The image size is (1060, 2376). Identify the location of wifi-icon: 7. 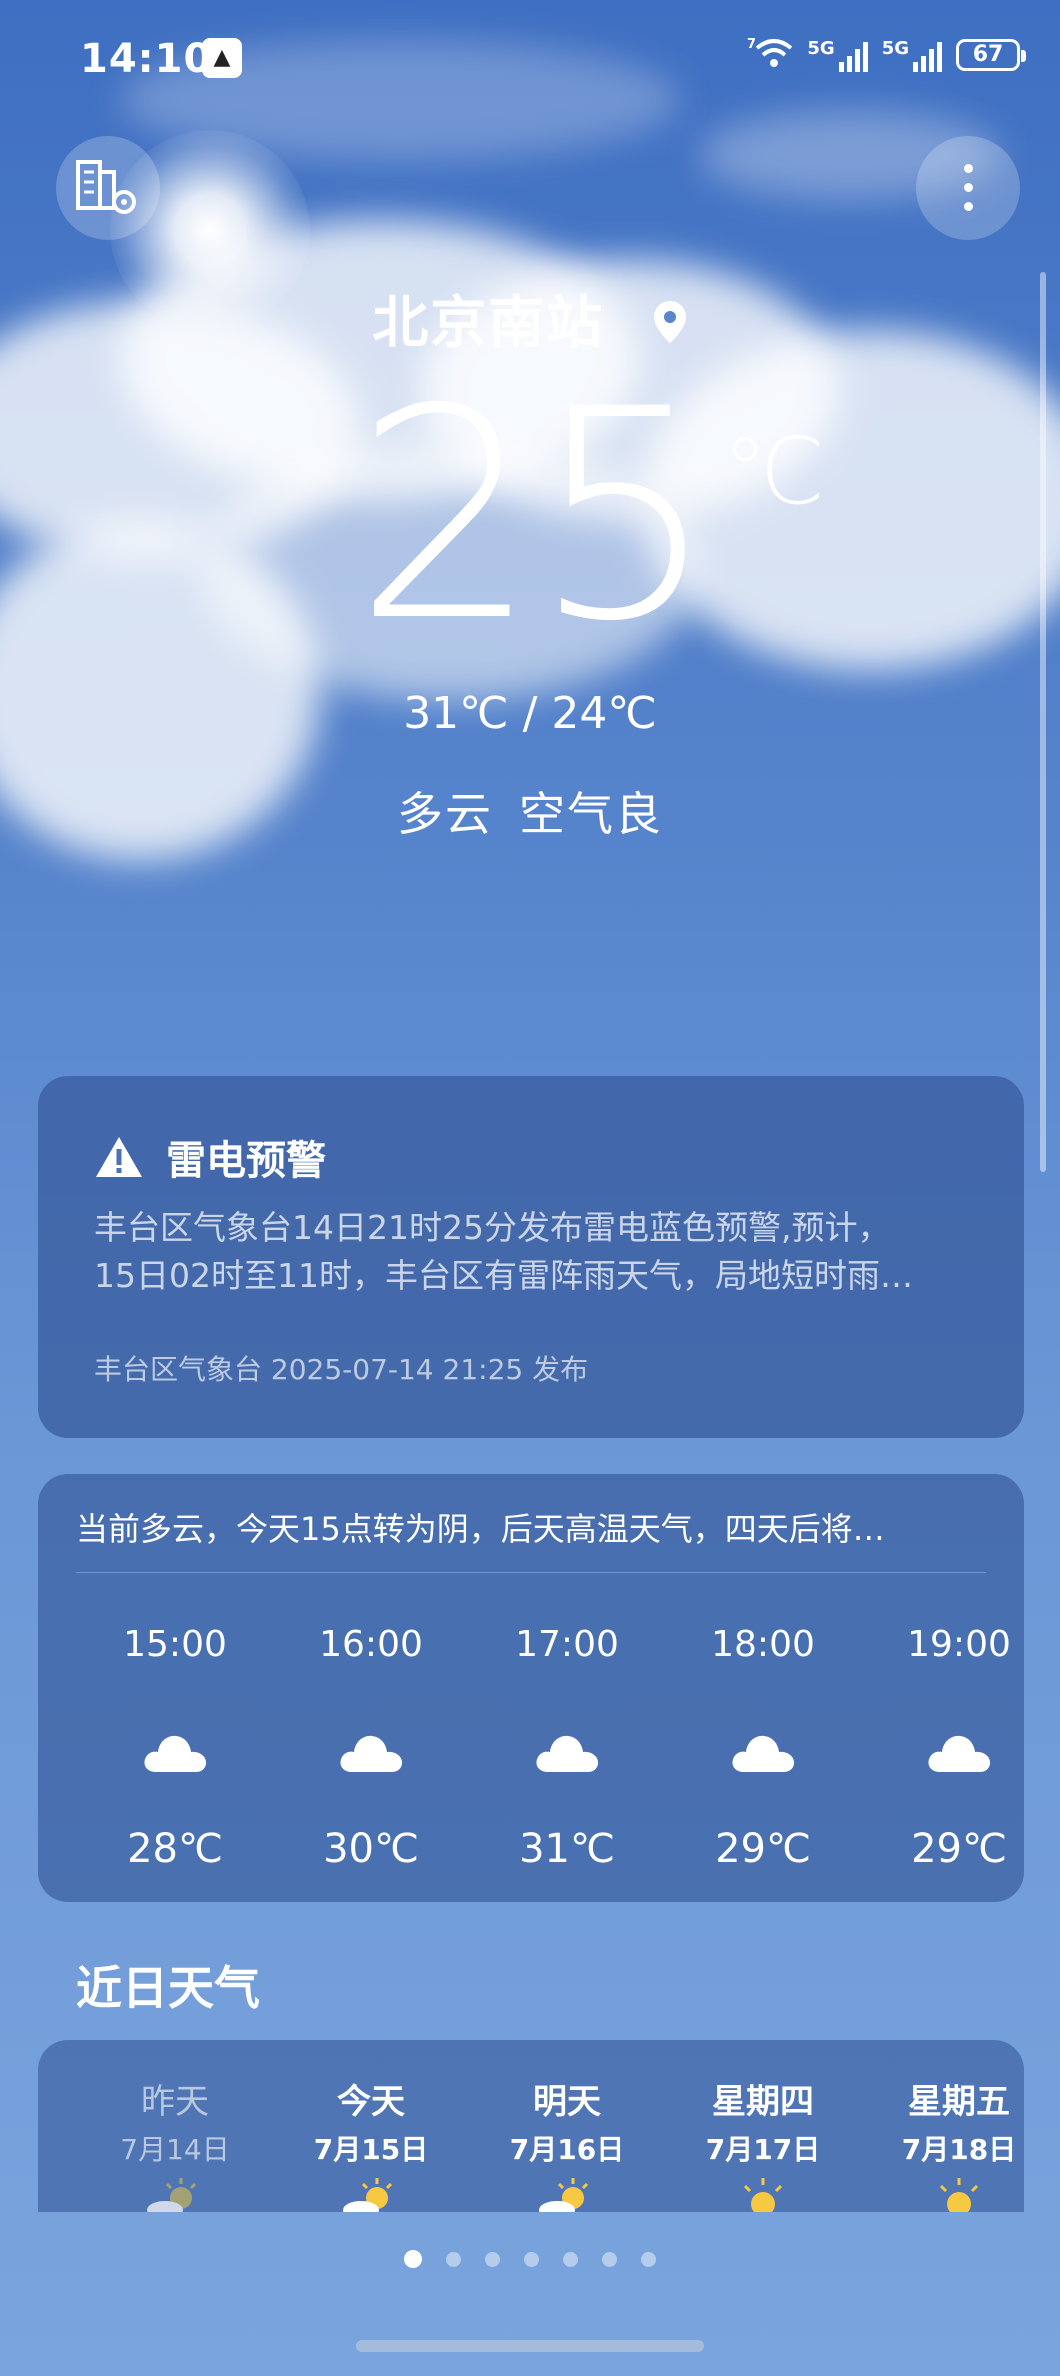
(770, 54).